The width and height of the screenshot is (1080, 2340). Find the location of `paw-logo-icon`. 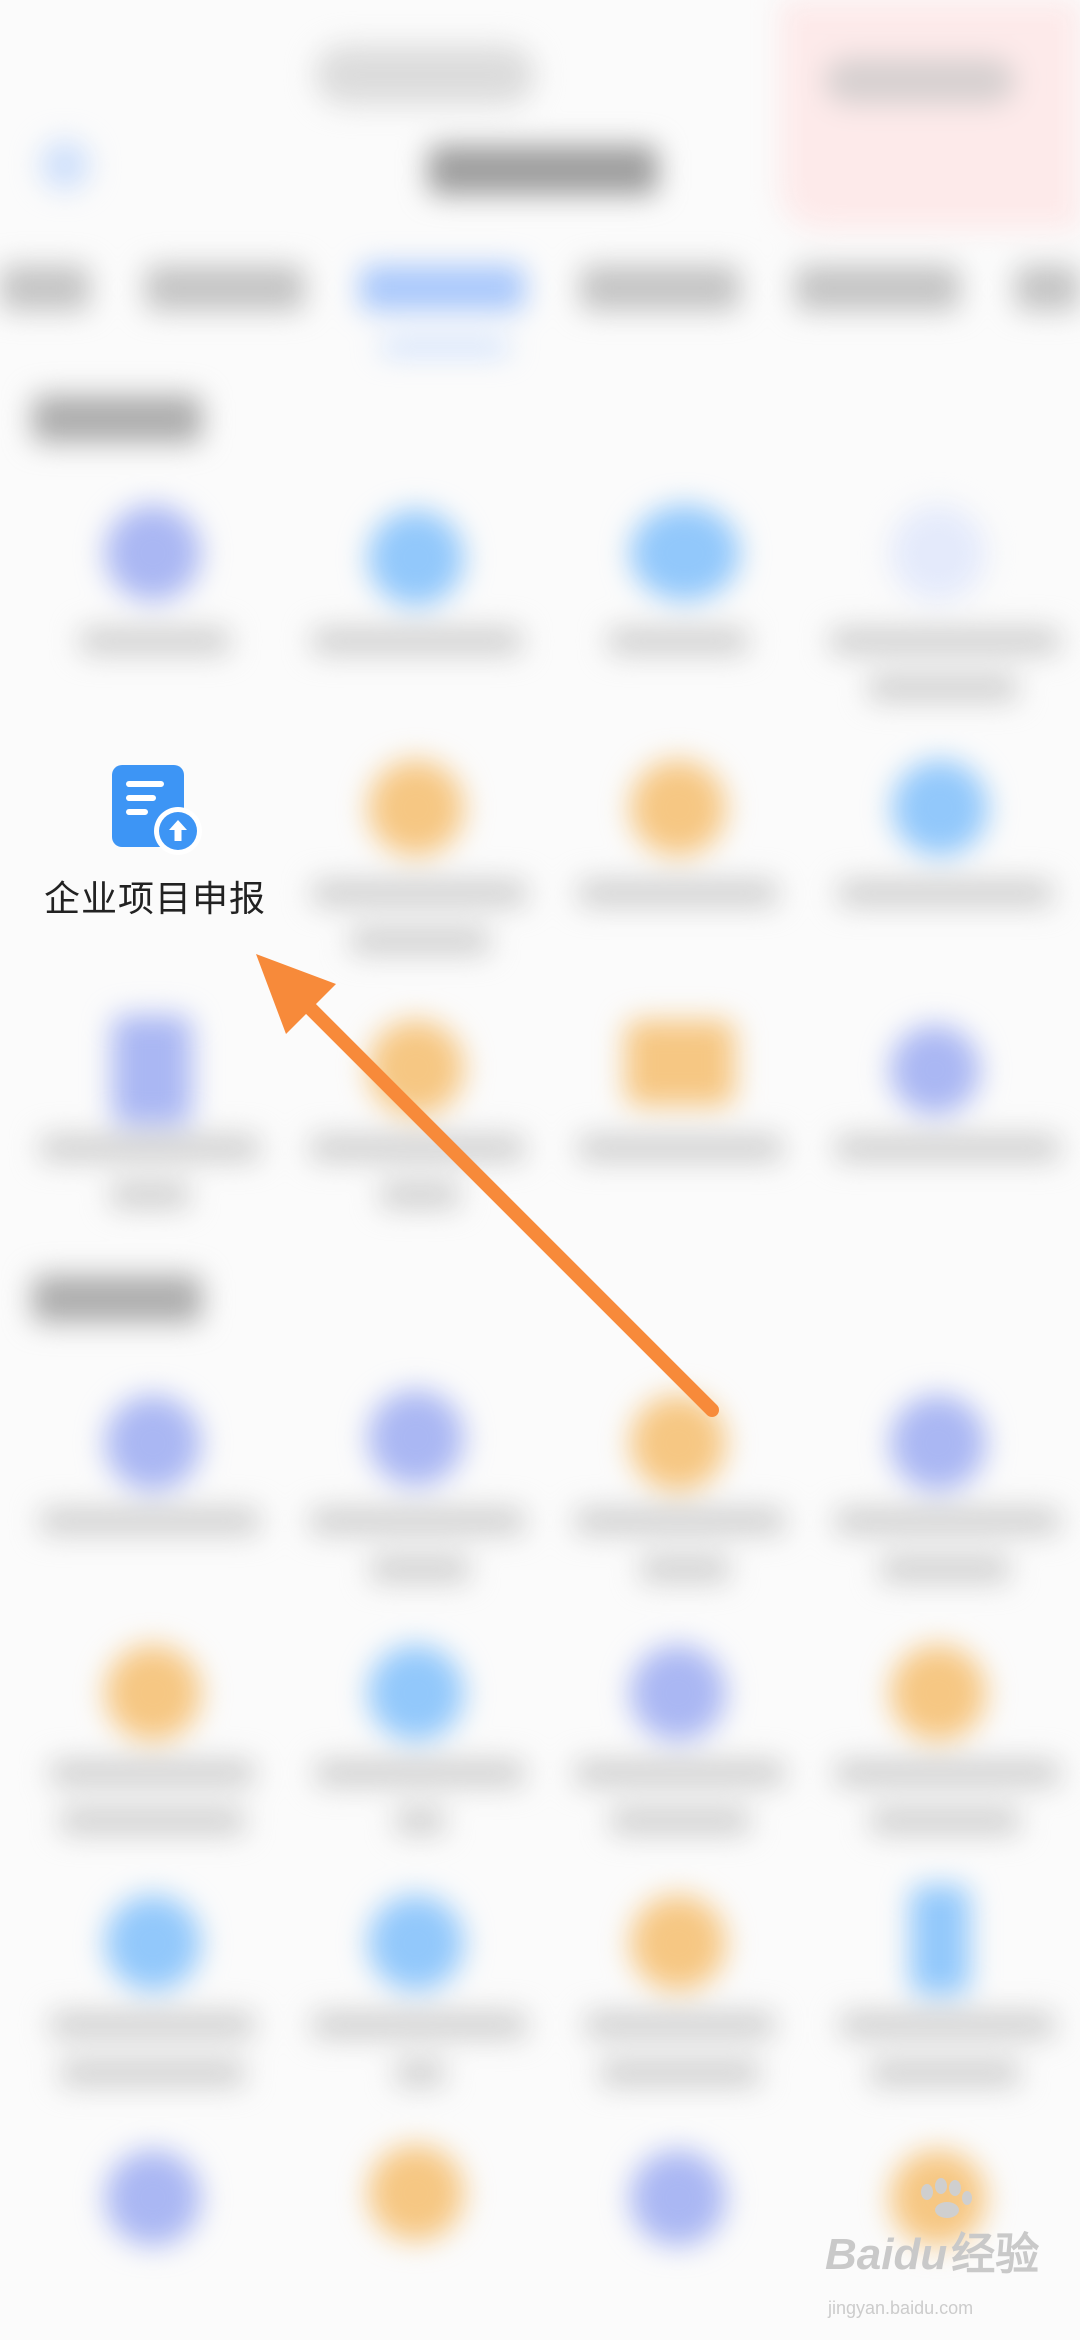

paw-logo-icon is located at coordinates (946, 2198).